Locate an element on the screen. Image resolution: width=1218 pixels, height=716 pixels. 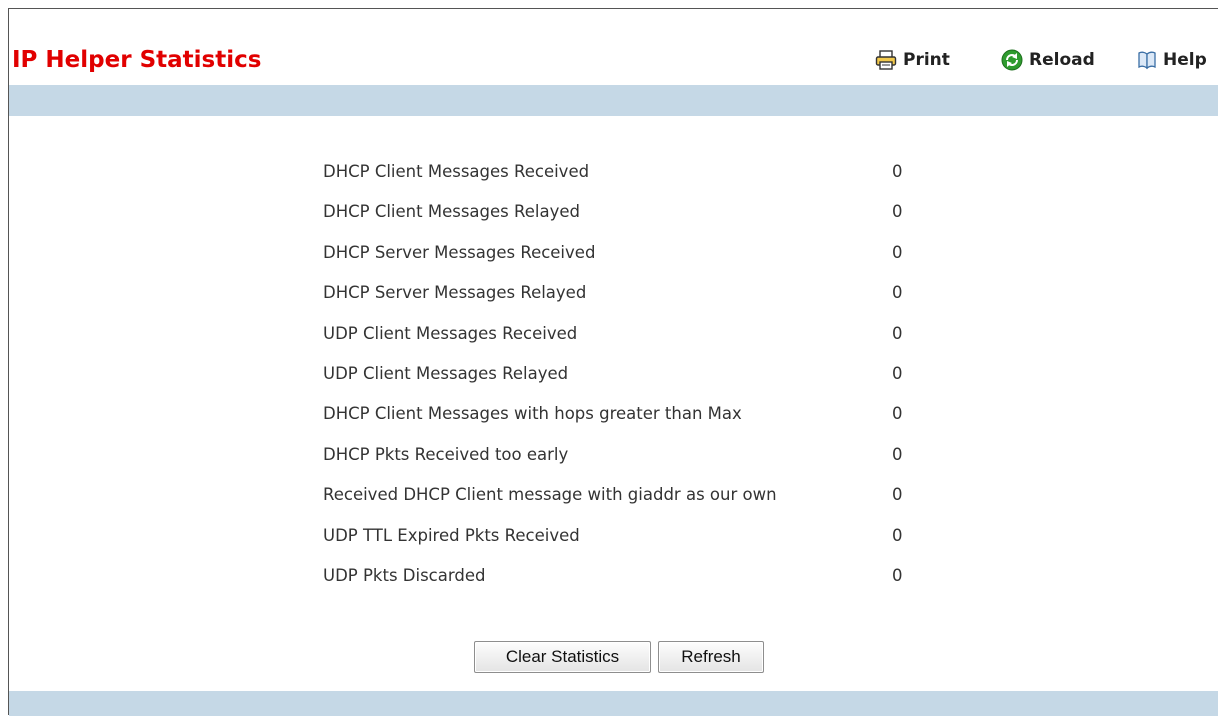
page-title: IP Helper Statistics is located at coordinates (137, 60).